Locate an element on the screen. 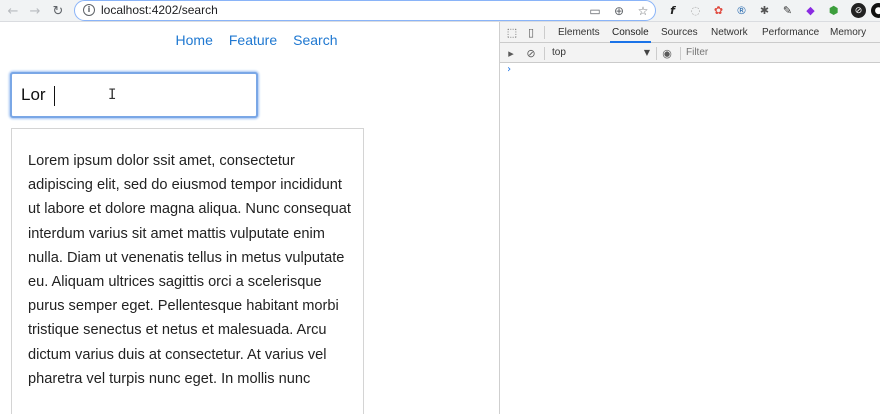 The height and width of the screenshot is (414, 880). color-wheel-extension-icon: ✿ is located at coordinates (718, 10).